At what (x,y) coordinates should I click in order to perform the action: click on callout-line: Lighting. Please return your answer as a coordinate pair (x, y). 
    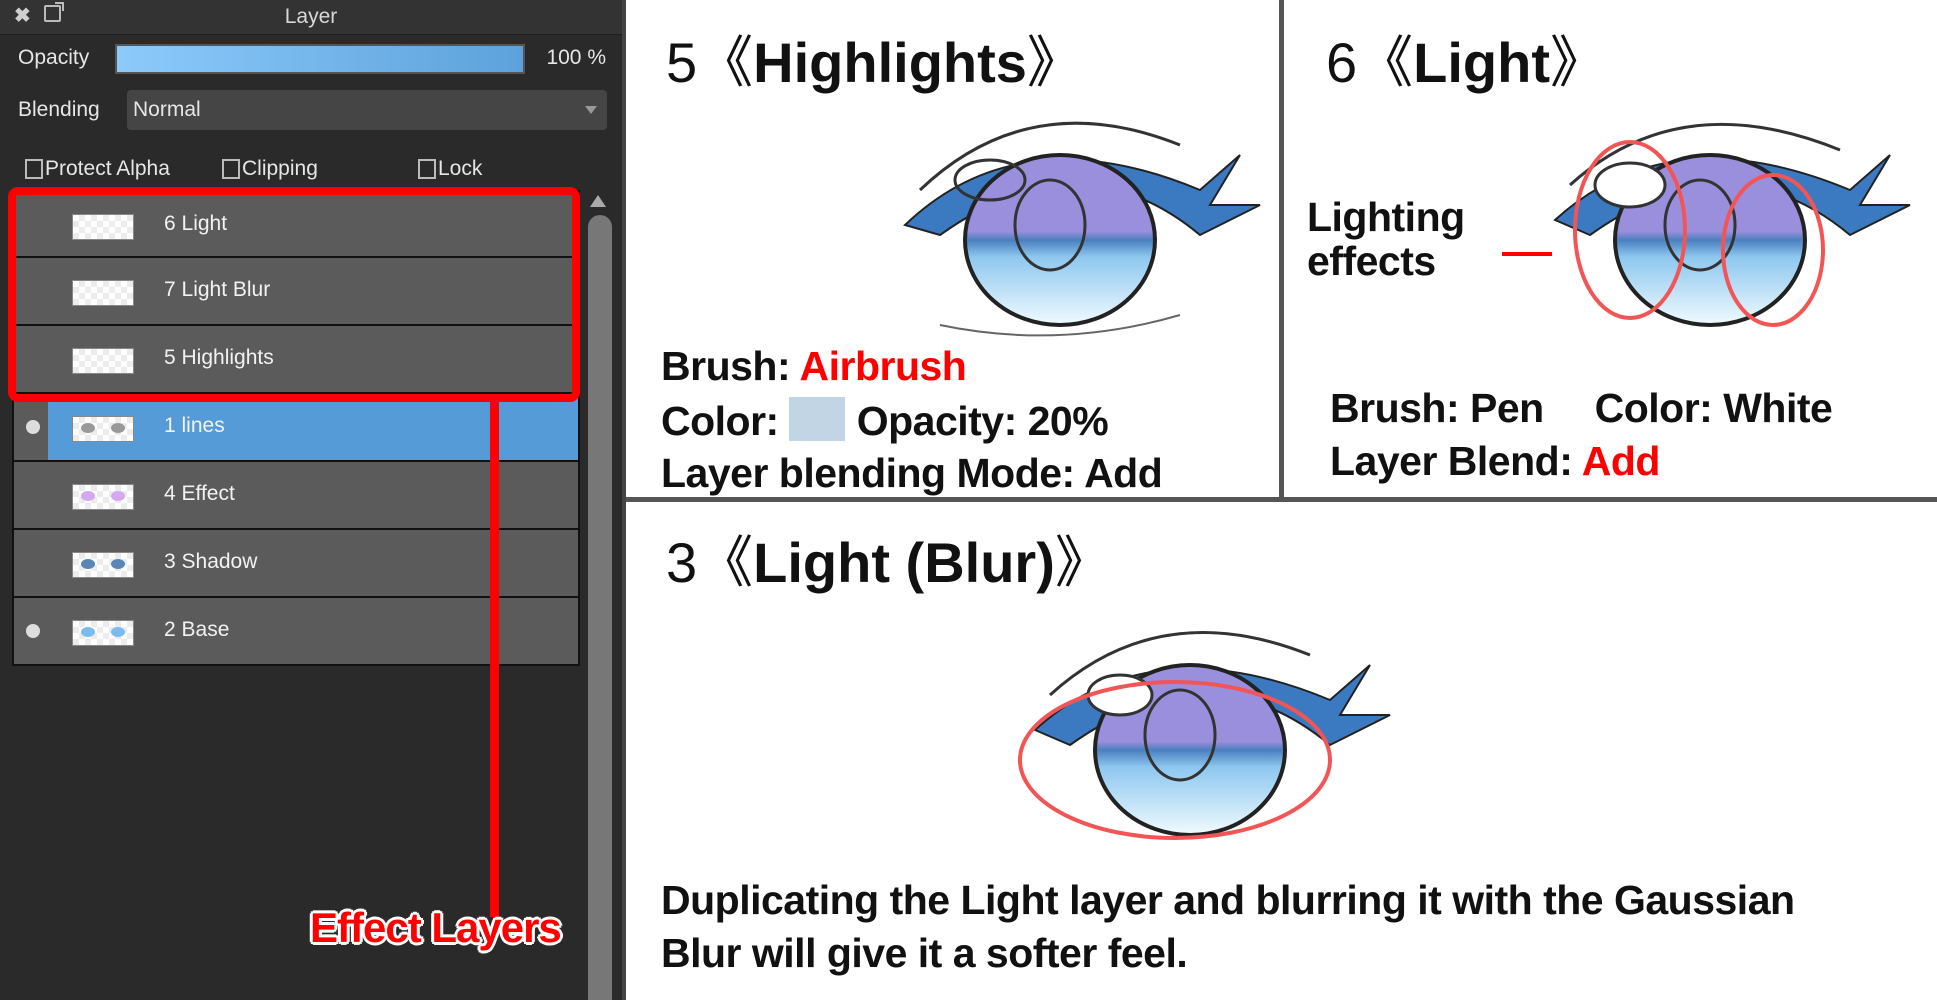
    Looking at the image, I should click on (1386, 217).